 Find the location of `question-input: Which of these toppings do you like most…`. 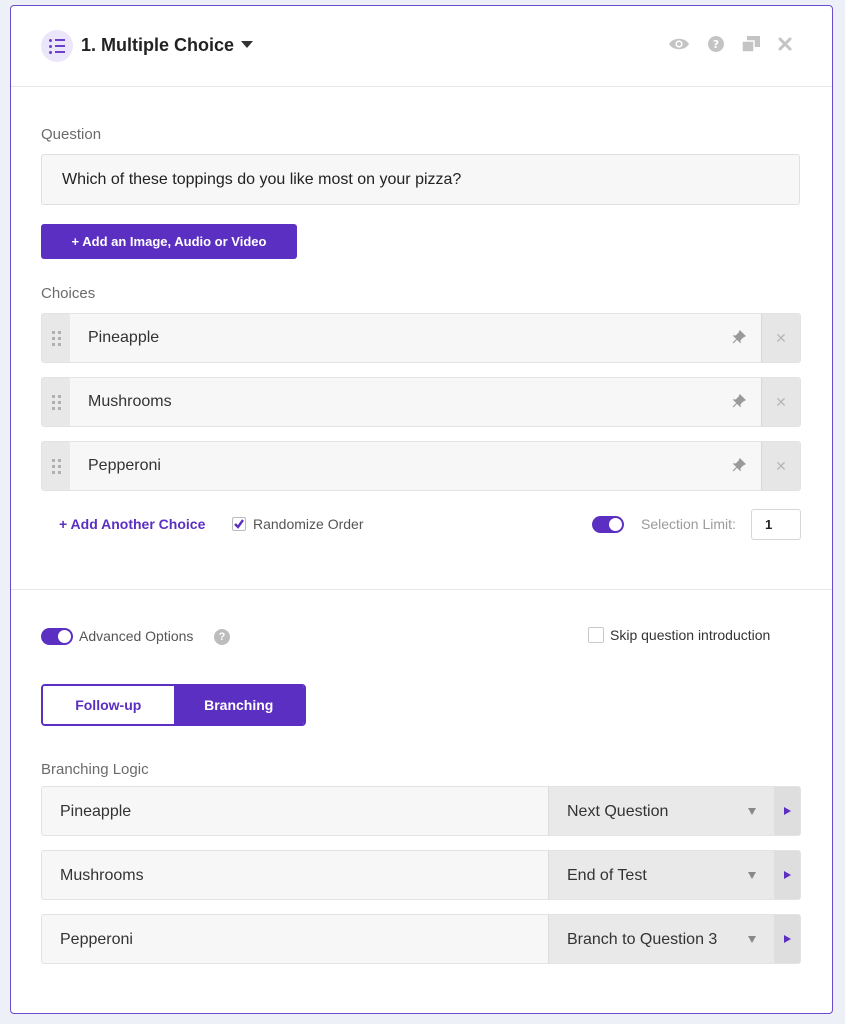

question-input: Which of these toppings do you like most… is located at coordinates (420, 179).